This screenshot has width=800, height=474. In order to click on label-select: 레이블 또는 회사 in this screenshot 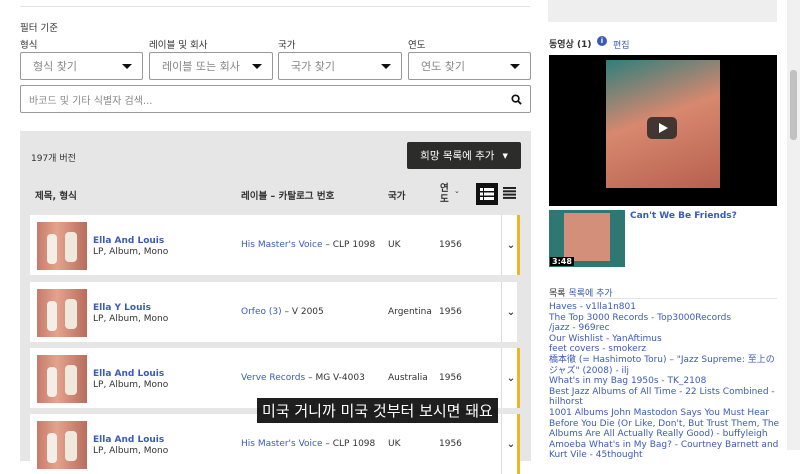, I will do `click(211, 66)`.